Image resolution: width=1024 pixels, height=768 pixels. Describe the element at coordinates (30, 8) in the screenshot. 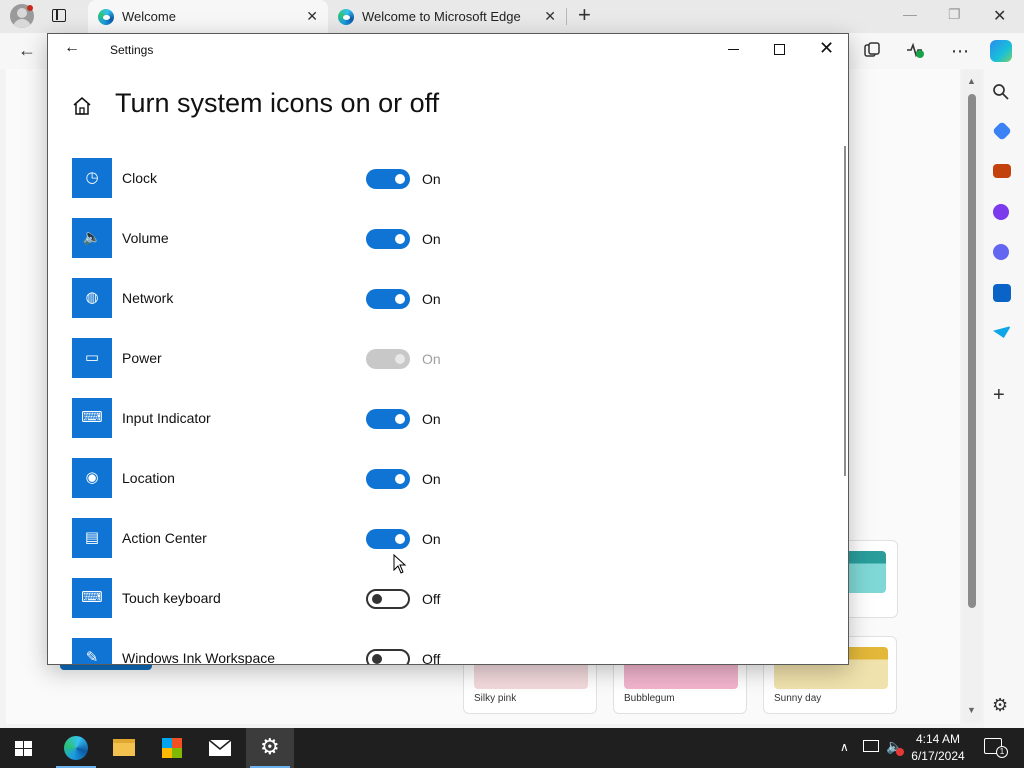

I see `profile-notification-dot` at that location.